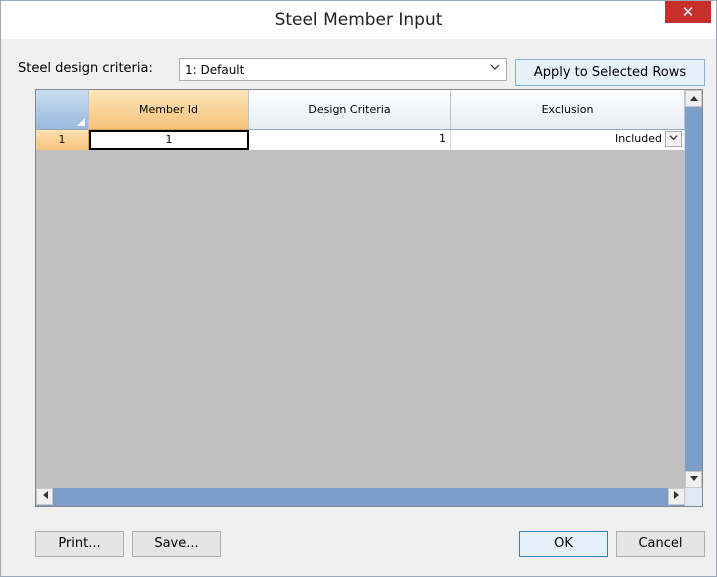  What do you see at coordinates (169, 140) in the screenshot?
I see `member-id-cell: 1` at bounding box center [169, 140].